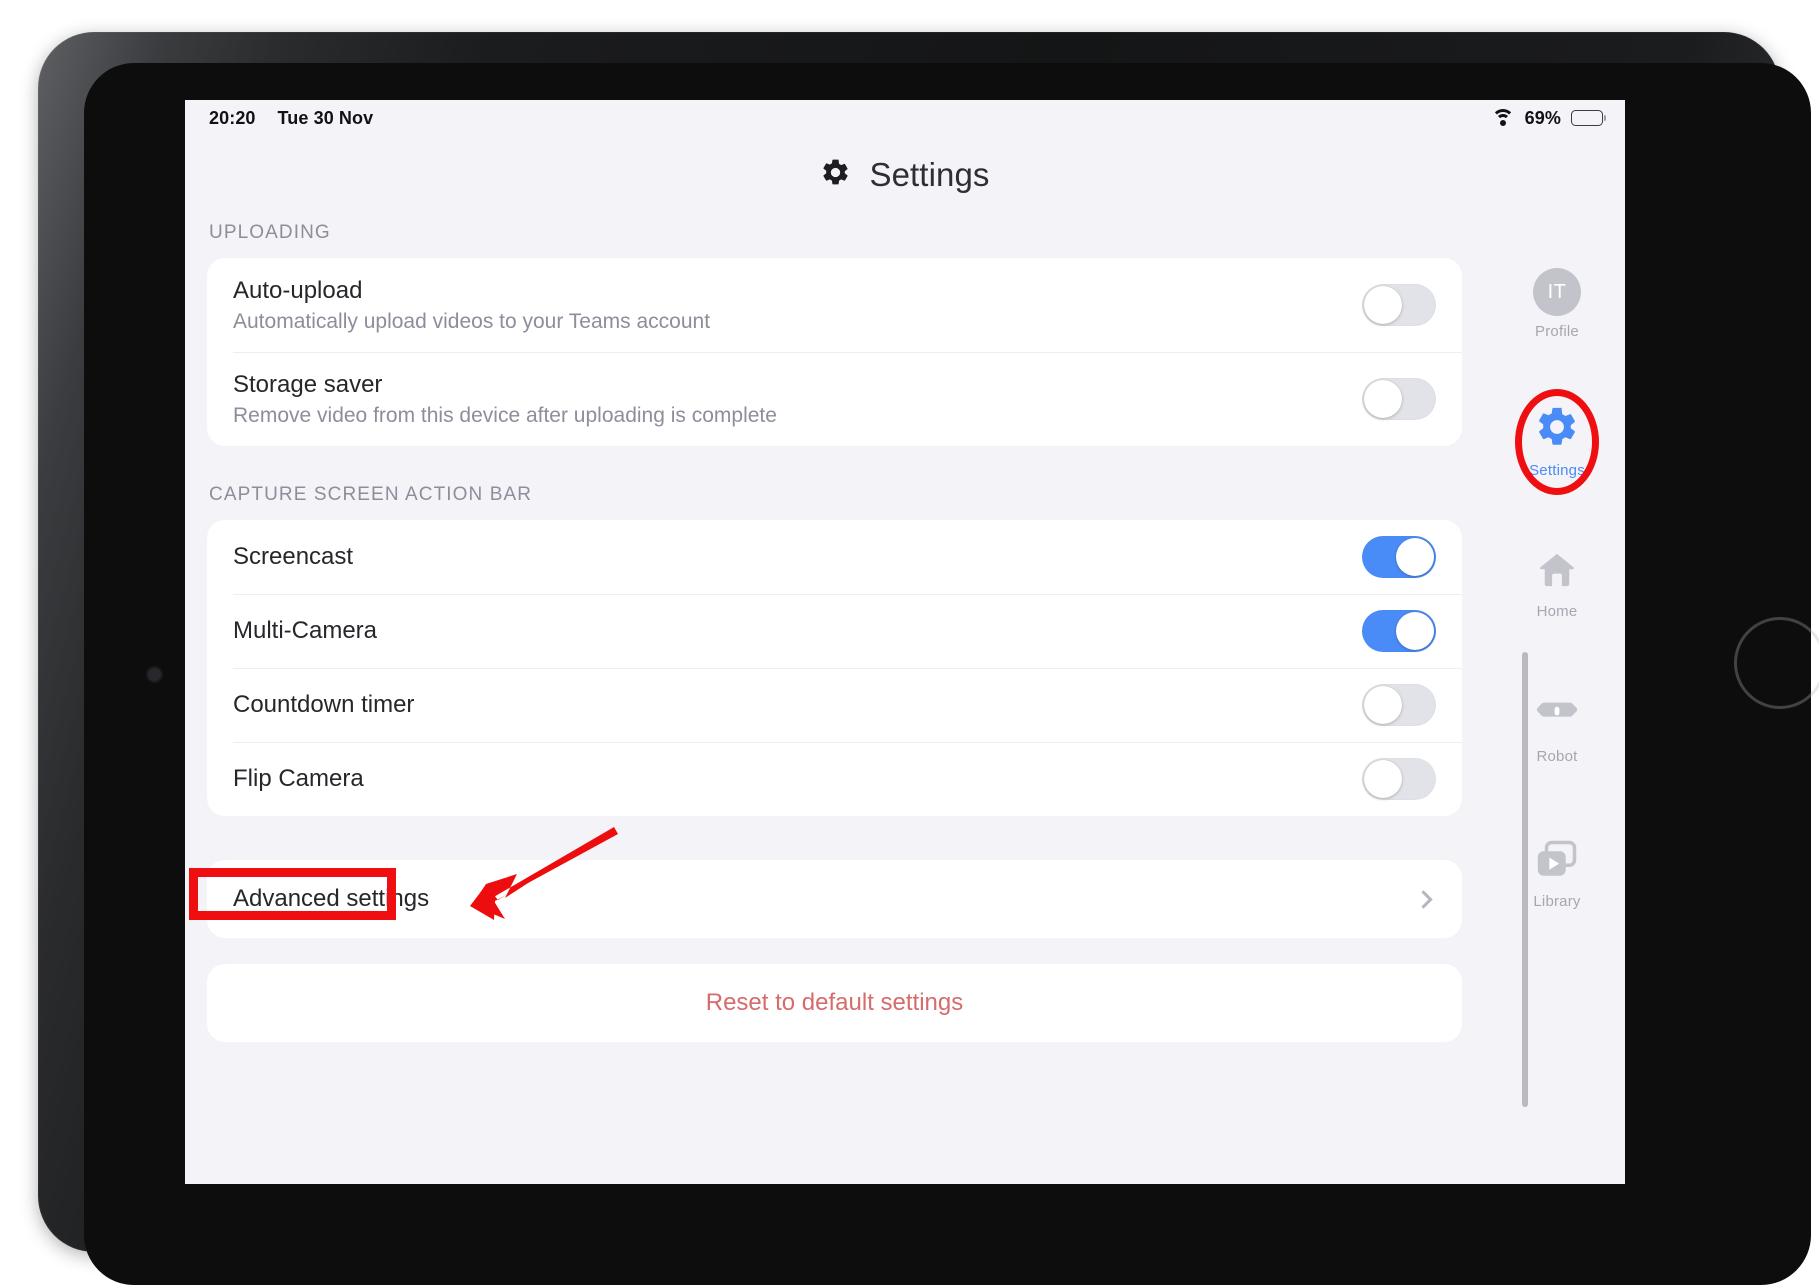  Describe the element at coordinates (1557, 292) in the screenshot. I see `avatar: IT` at that location.